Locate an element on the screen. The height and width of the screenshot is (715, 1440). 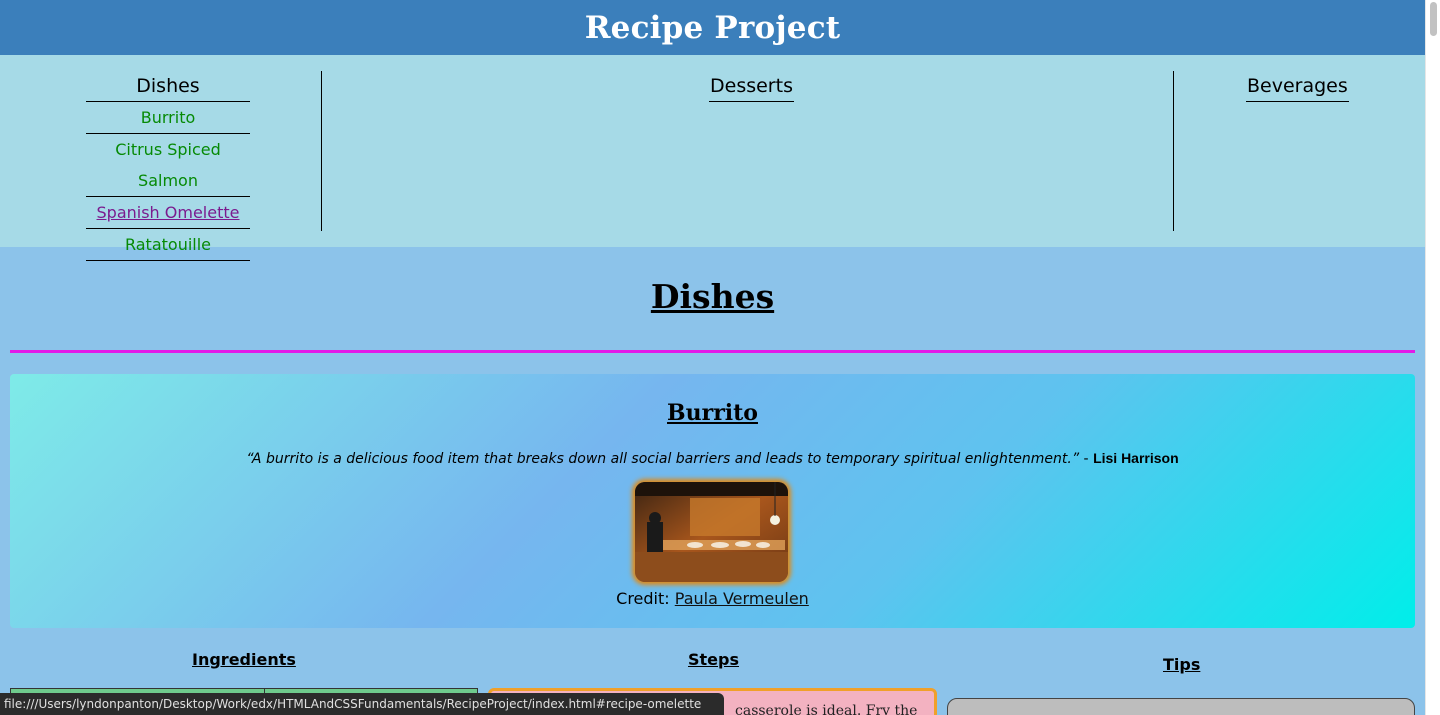
nav-link-ratatouille: Ratatouille is located at coordinates (168, 245).